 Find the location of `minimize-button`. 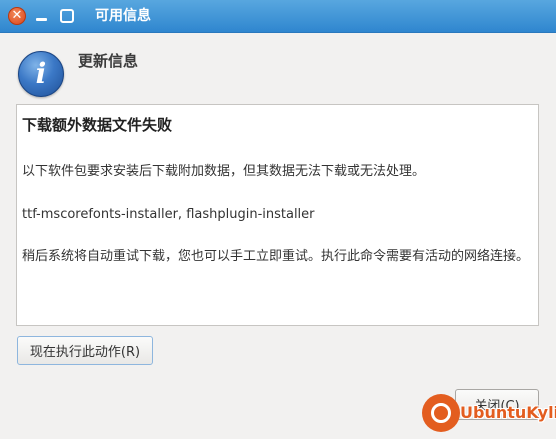

minimize-button is located at coordinates (42, 16).